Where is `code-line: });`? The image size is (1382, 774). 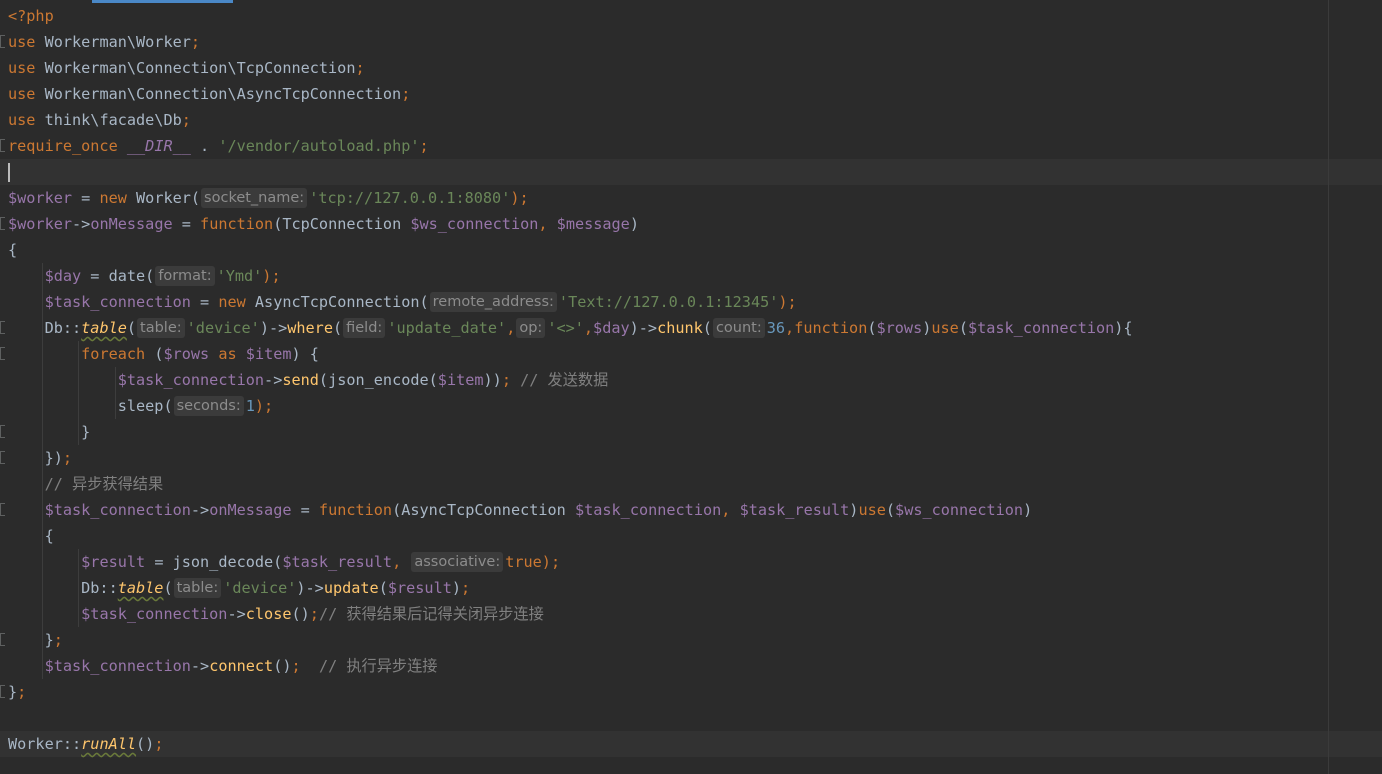
code-line: }); is located at coordinates (691, 458).